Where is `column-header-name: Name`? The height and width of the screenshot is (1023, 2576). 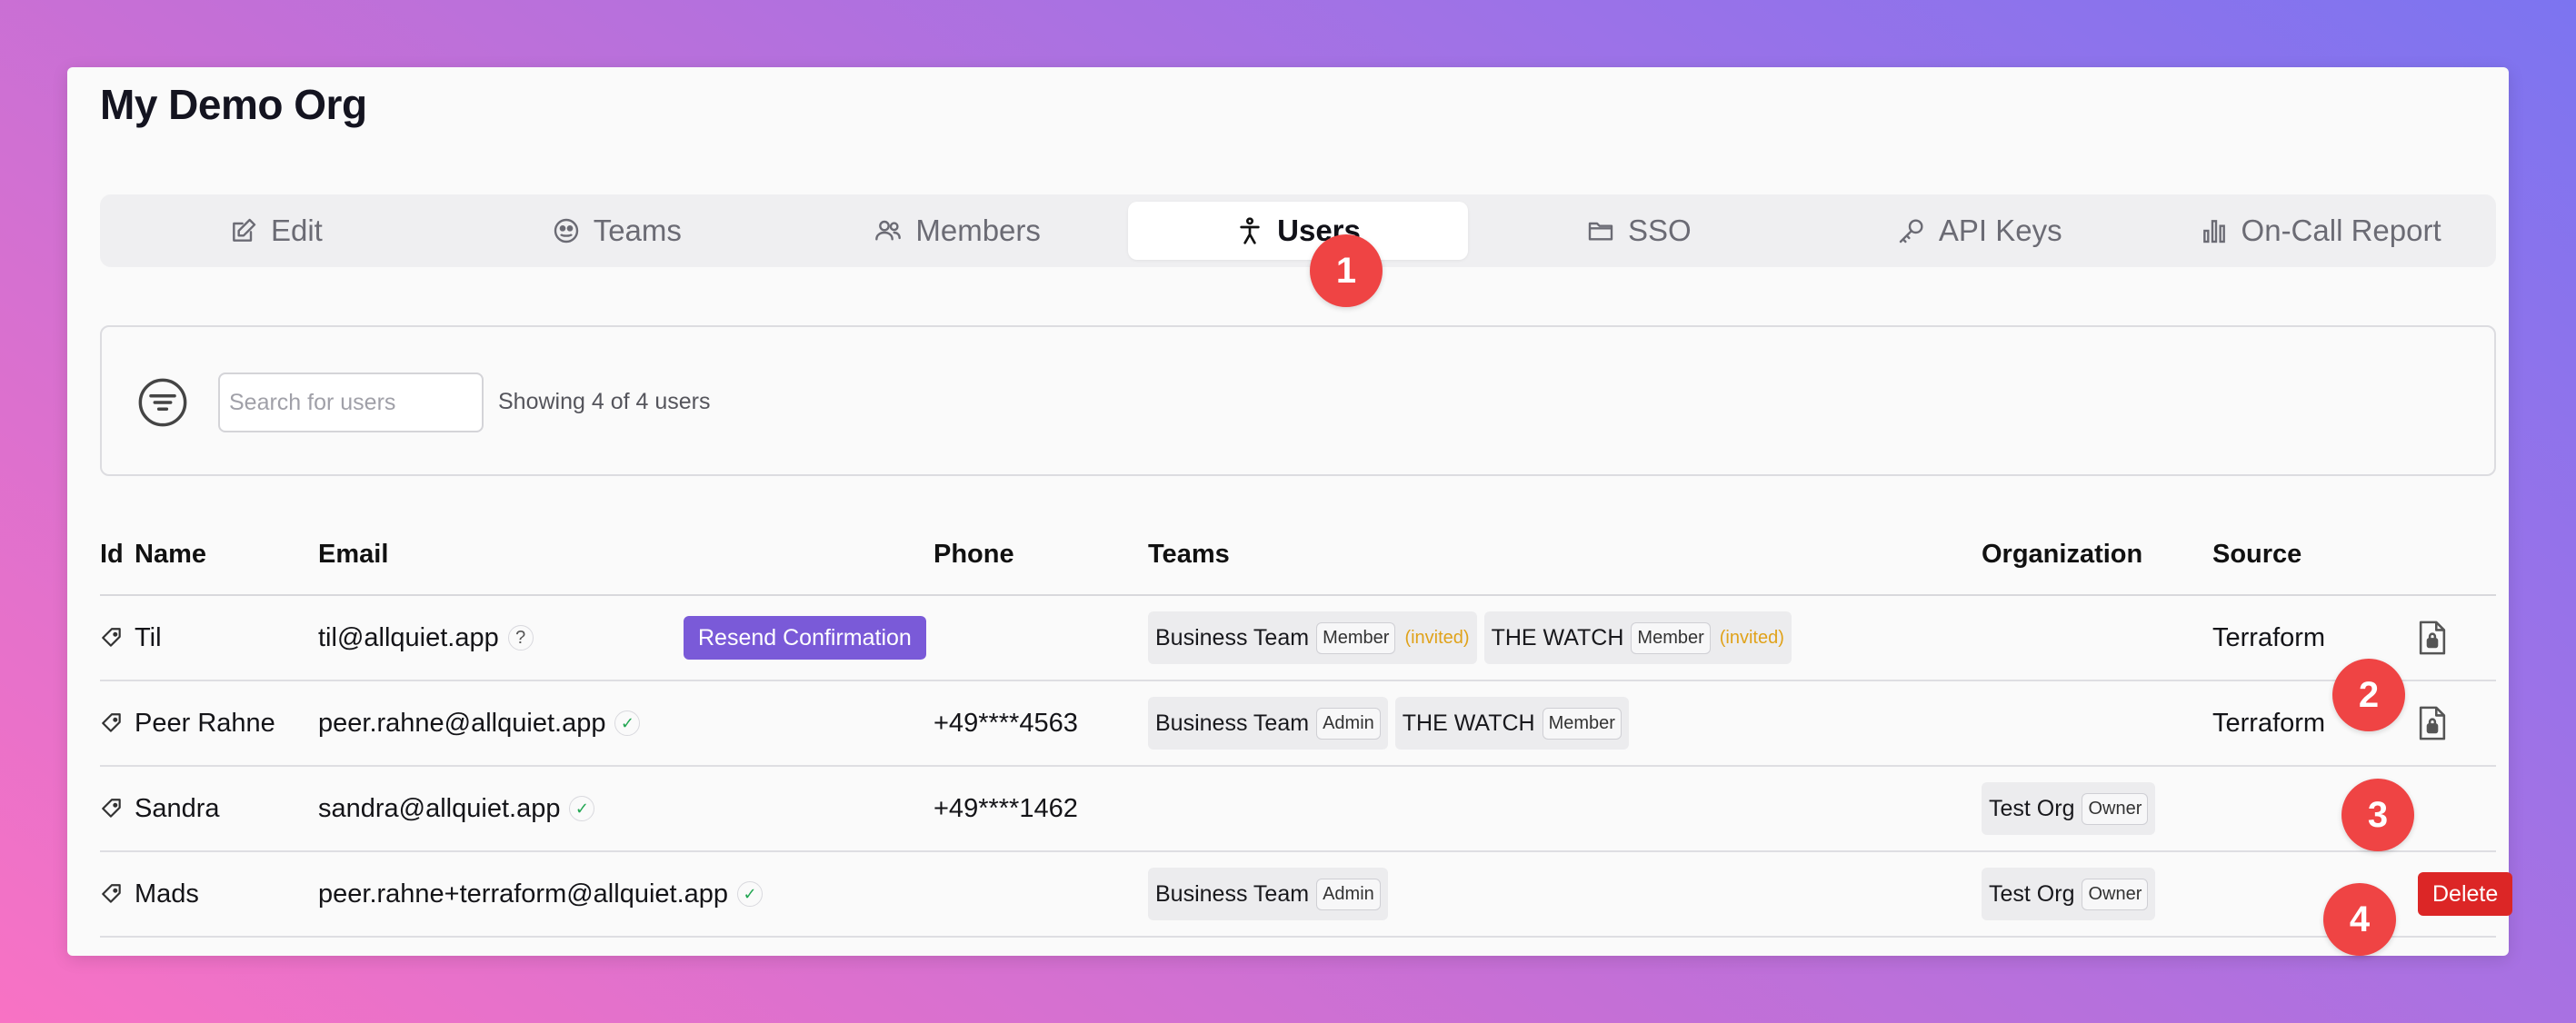 column-header-name: Name is located at coordinates (170, 554).